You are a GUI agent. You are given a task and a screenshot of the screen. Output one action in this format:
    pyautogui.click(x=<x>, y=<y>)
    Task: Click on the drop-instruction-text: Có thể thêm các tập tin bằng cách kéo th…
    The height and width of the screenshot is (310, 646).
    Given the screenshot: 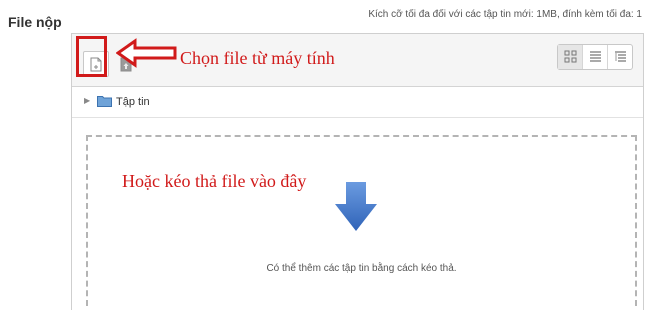 What is the action you would take?
    pyautogui.click(x=361, y=268)
    